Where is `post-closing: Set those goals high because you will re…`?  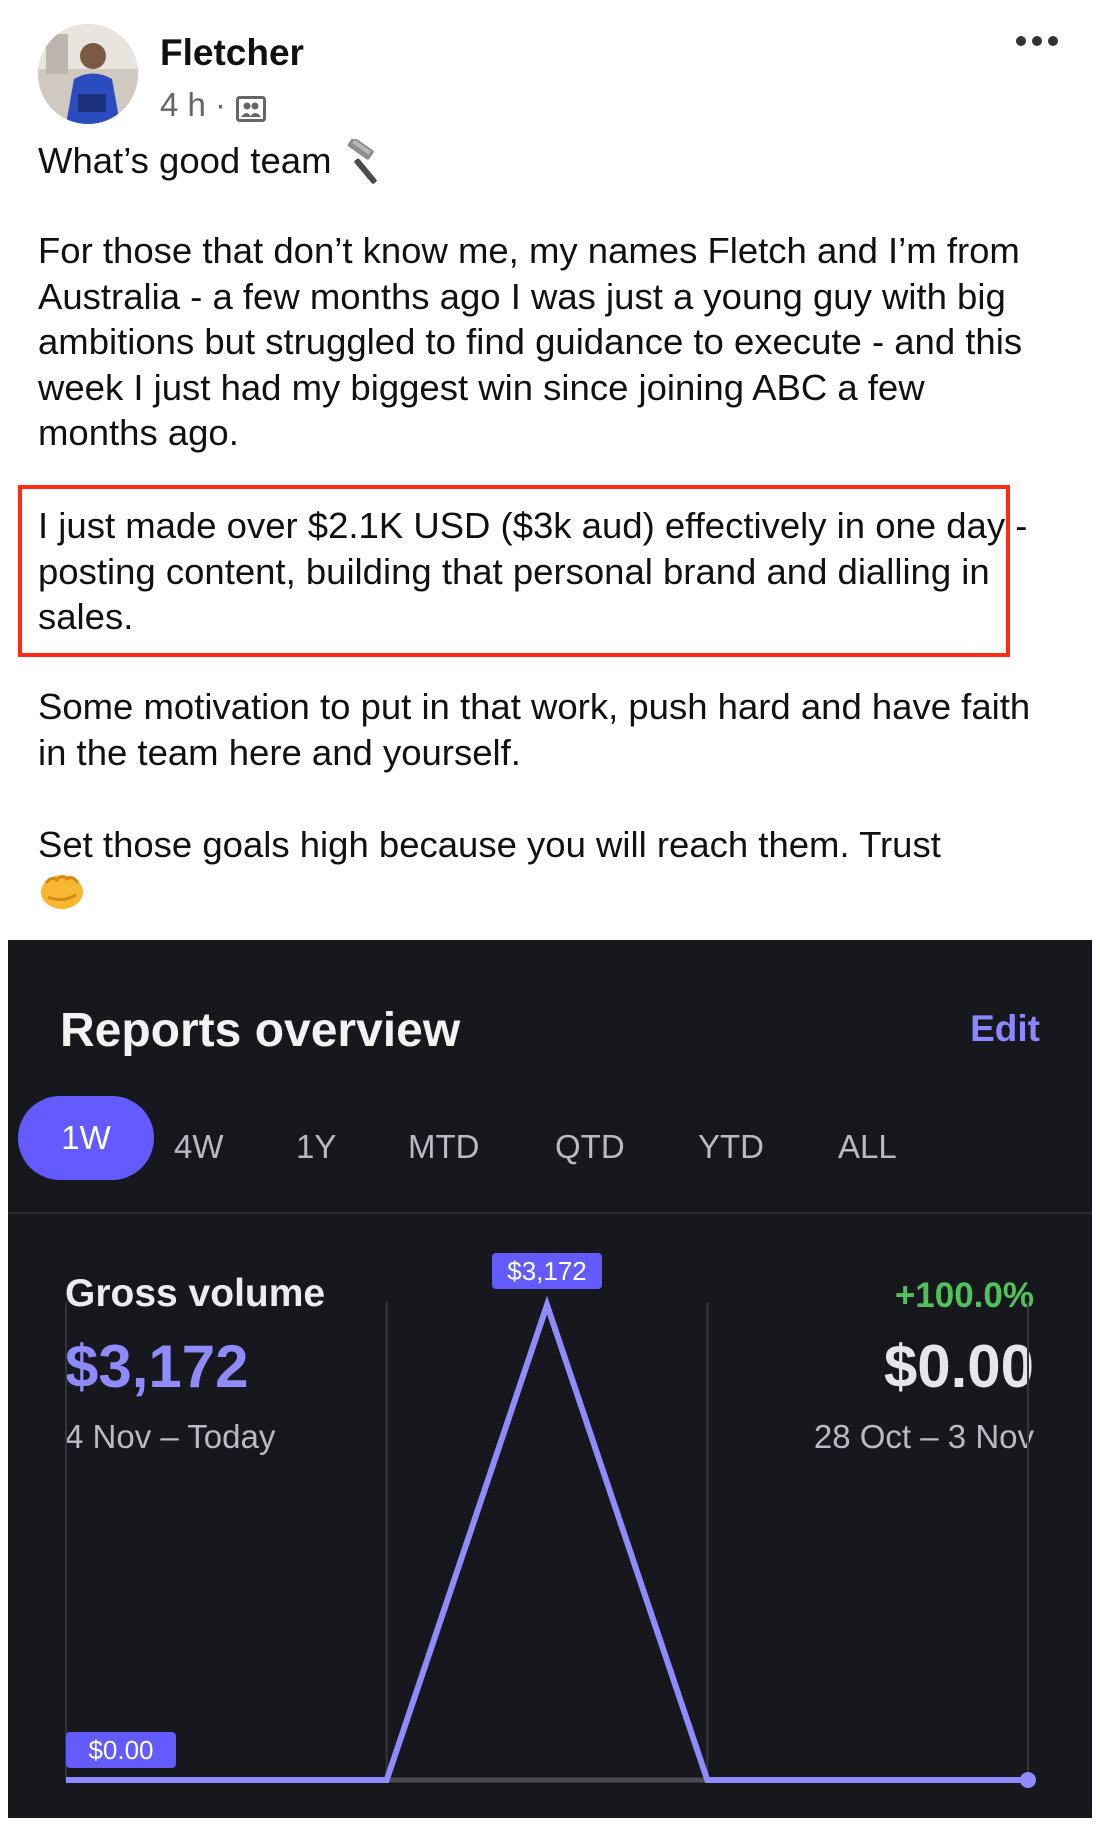
post-closing: Set those goals high because you will re… is located at coordinates (538, 867).